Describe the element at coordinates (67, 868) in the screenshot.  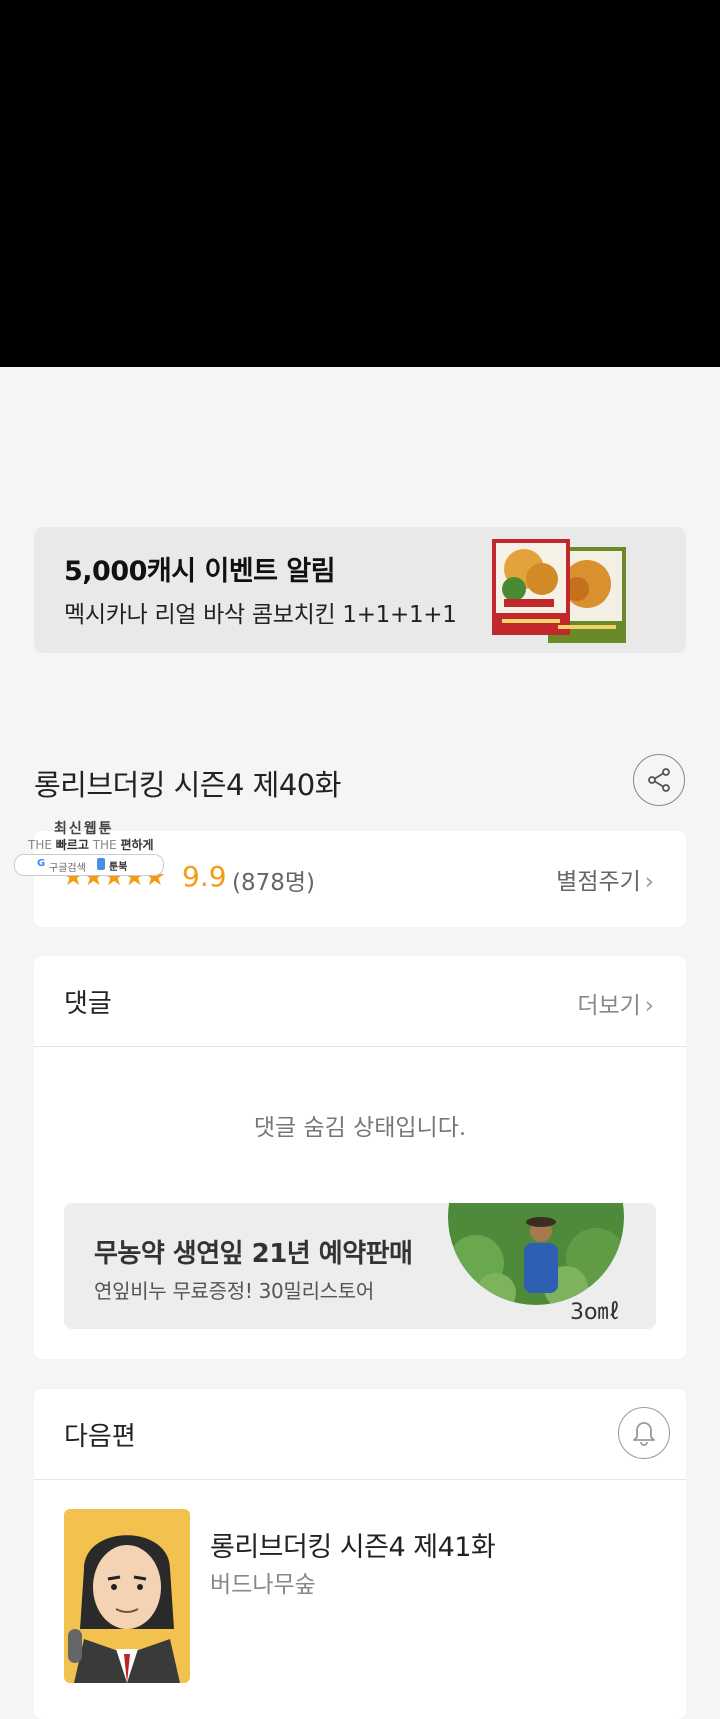
I see `watermark-search-label: 구글검색` at that location.